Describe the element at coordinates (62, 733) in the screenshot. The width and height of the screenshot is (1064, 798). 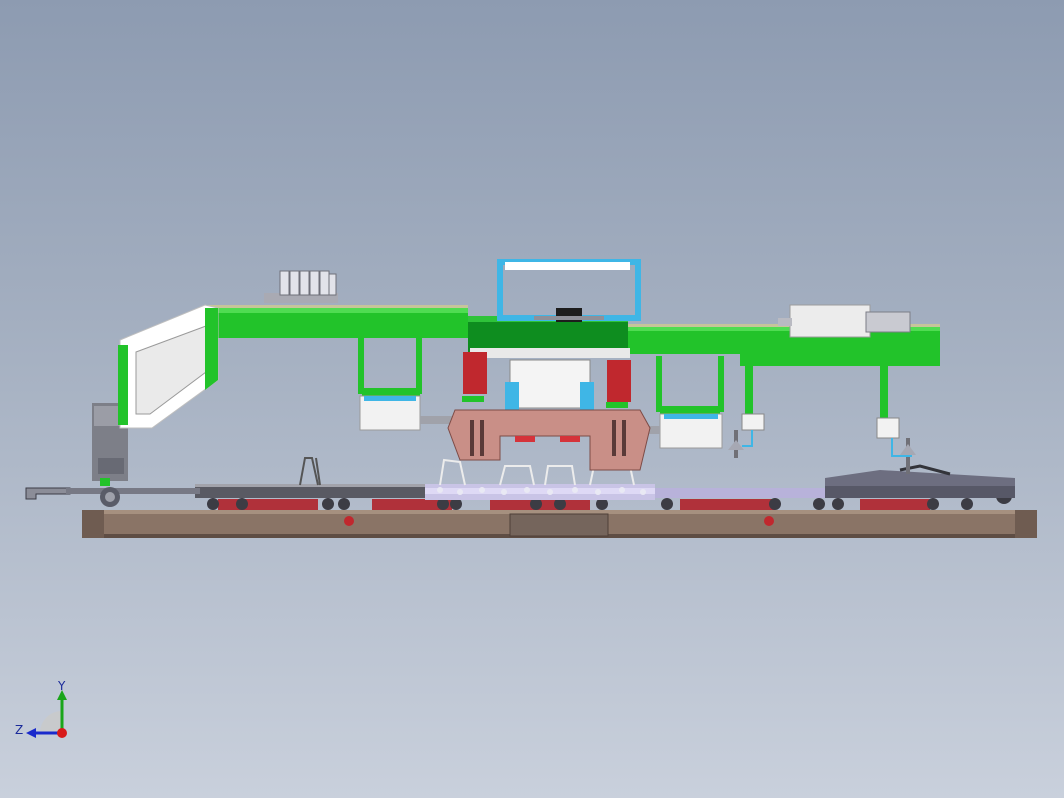
I see `x-axis-icon` at that location.